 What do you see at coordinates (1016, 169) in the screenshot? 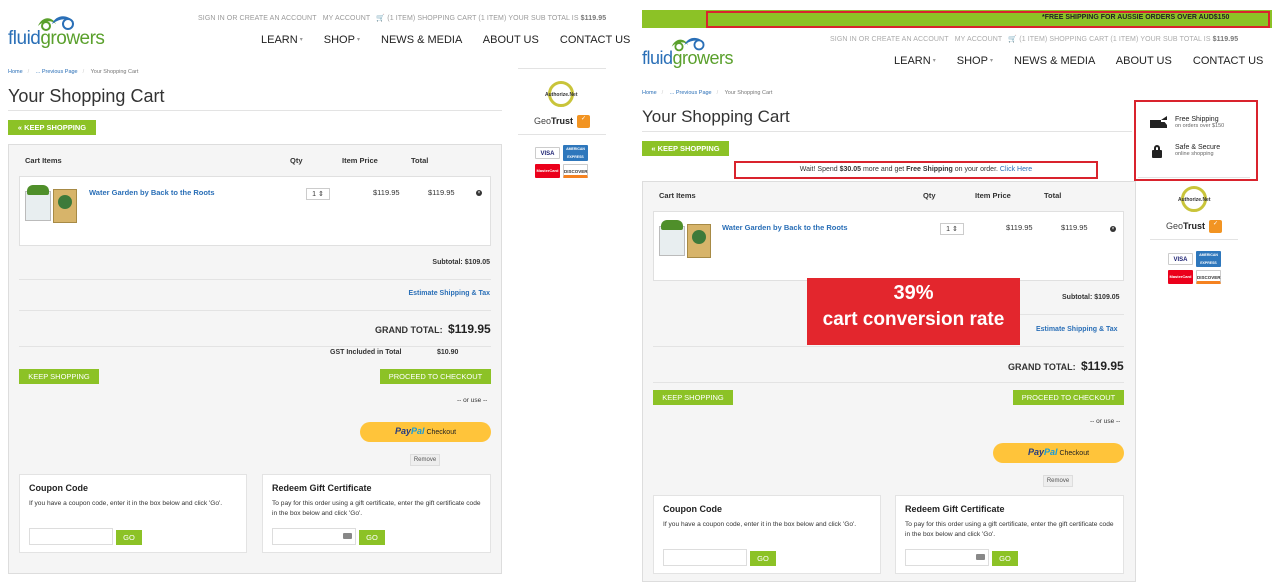
I see `click-here-link: Click Here` at bounding box center [1016, 169].